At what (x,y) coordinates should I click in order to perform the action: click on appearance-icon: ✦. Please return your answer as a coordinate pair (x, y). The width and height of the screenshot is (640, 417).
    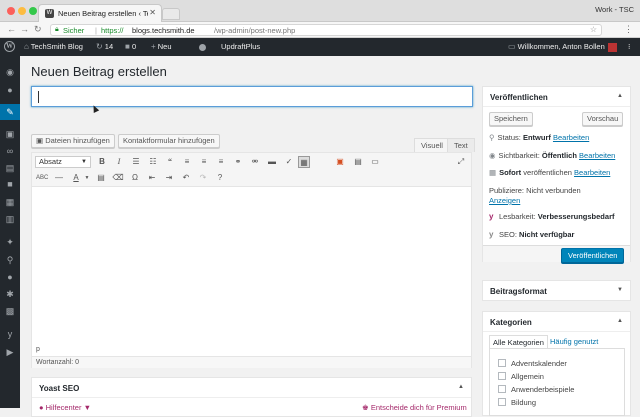
    Looking at the image, I should click on (10, 242).